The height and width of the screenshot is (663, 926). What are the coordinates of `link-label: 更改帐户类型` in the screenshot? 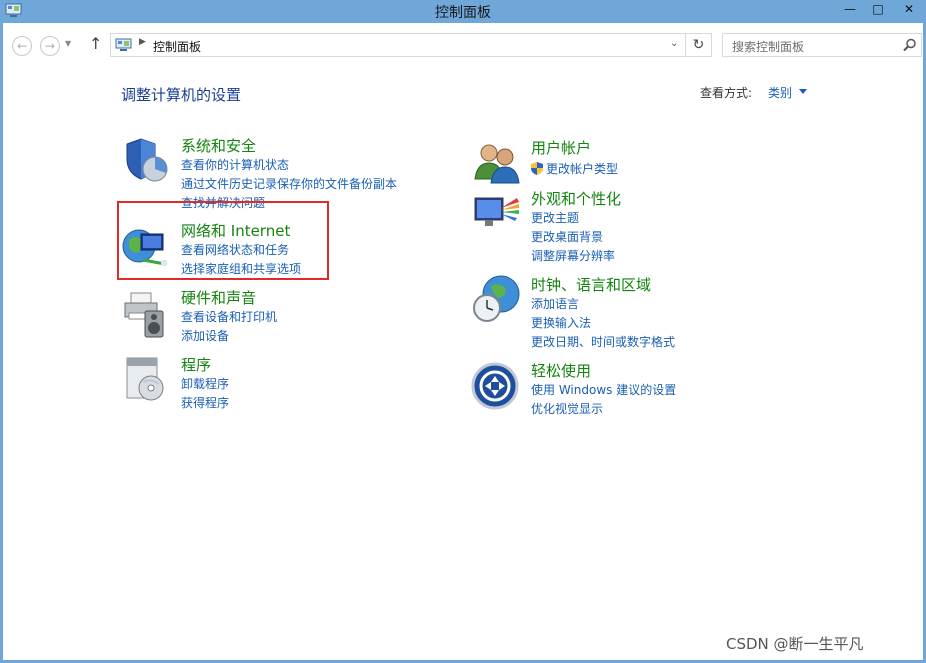 It's located at (582, 169).